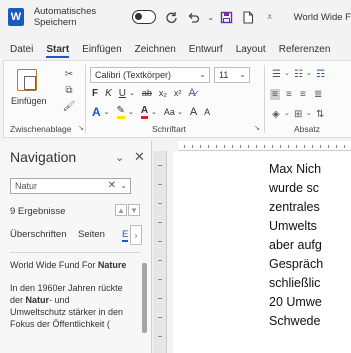  I want to click on underline-button: U, so click(122, 93).